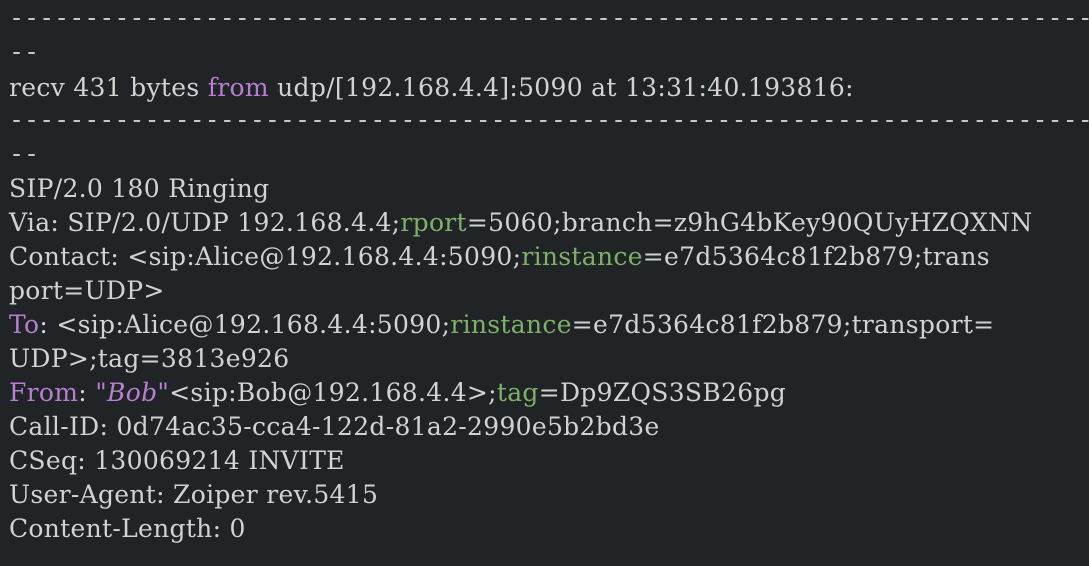 Image resolution: width=1089 pixels, height=566 pixels. I want to click on via-prefix: Via: SIP/2.0/UDP 192.168.4.4;, so click(205, 222).